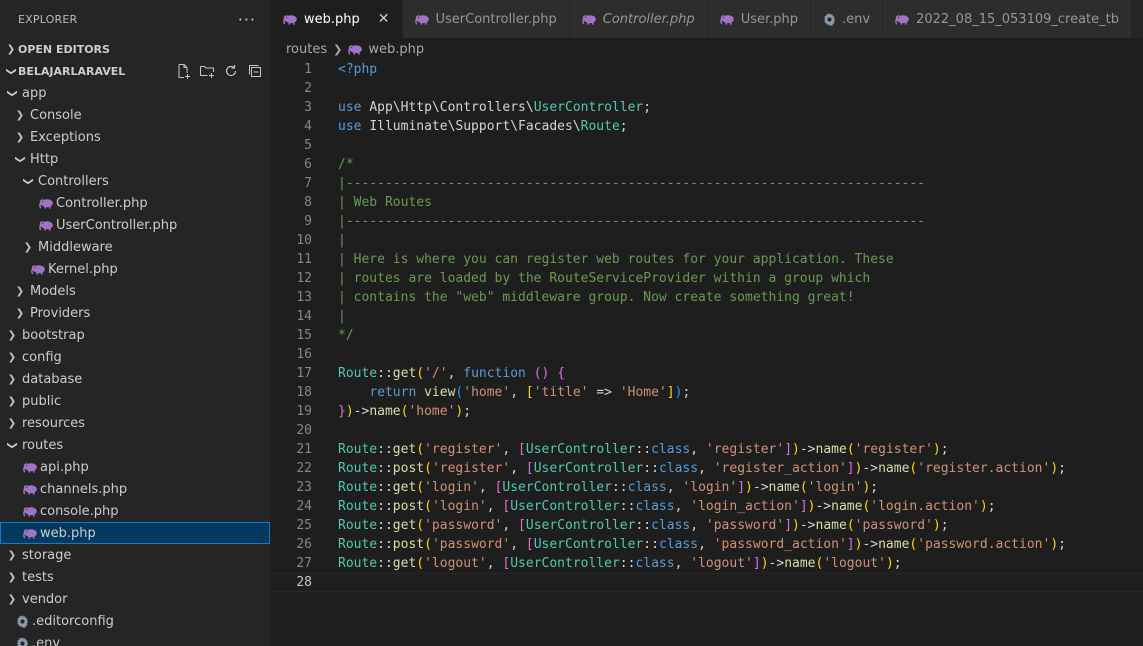 Image resolution: width=1143 pixels, height=646 pixels. What do you see at coordinates (135, 423) in the screenshot?
I see `tree-item-resources: ❯ resources` at bounding box center [135, 423].